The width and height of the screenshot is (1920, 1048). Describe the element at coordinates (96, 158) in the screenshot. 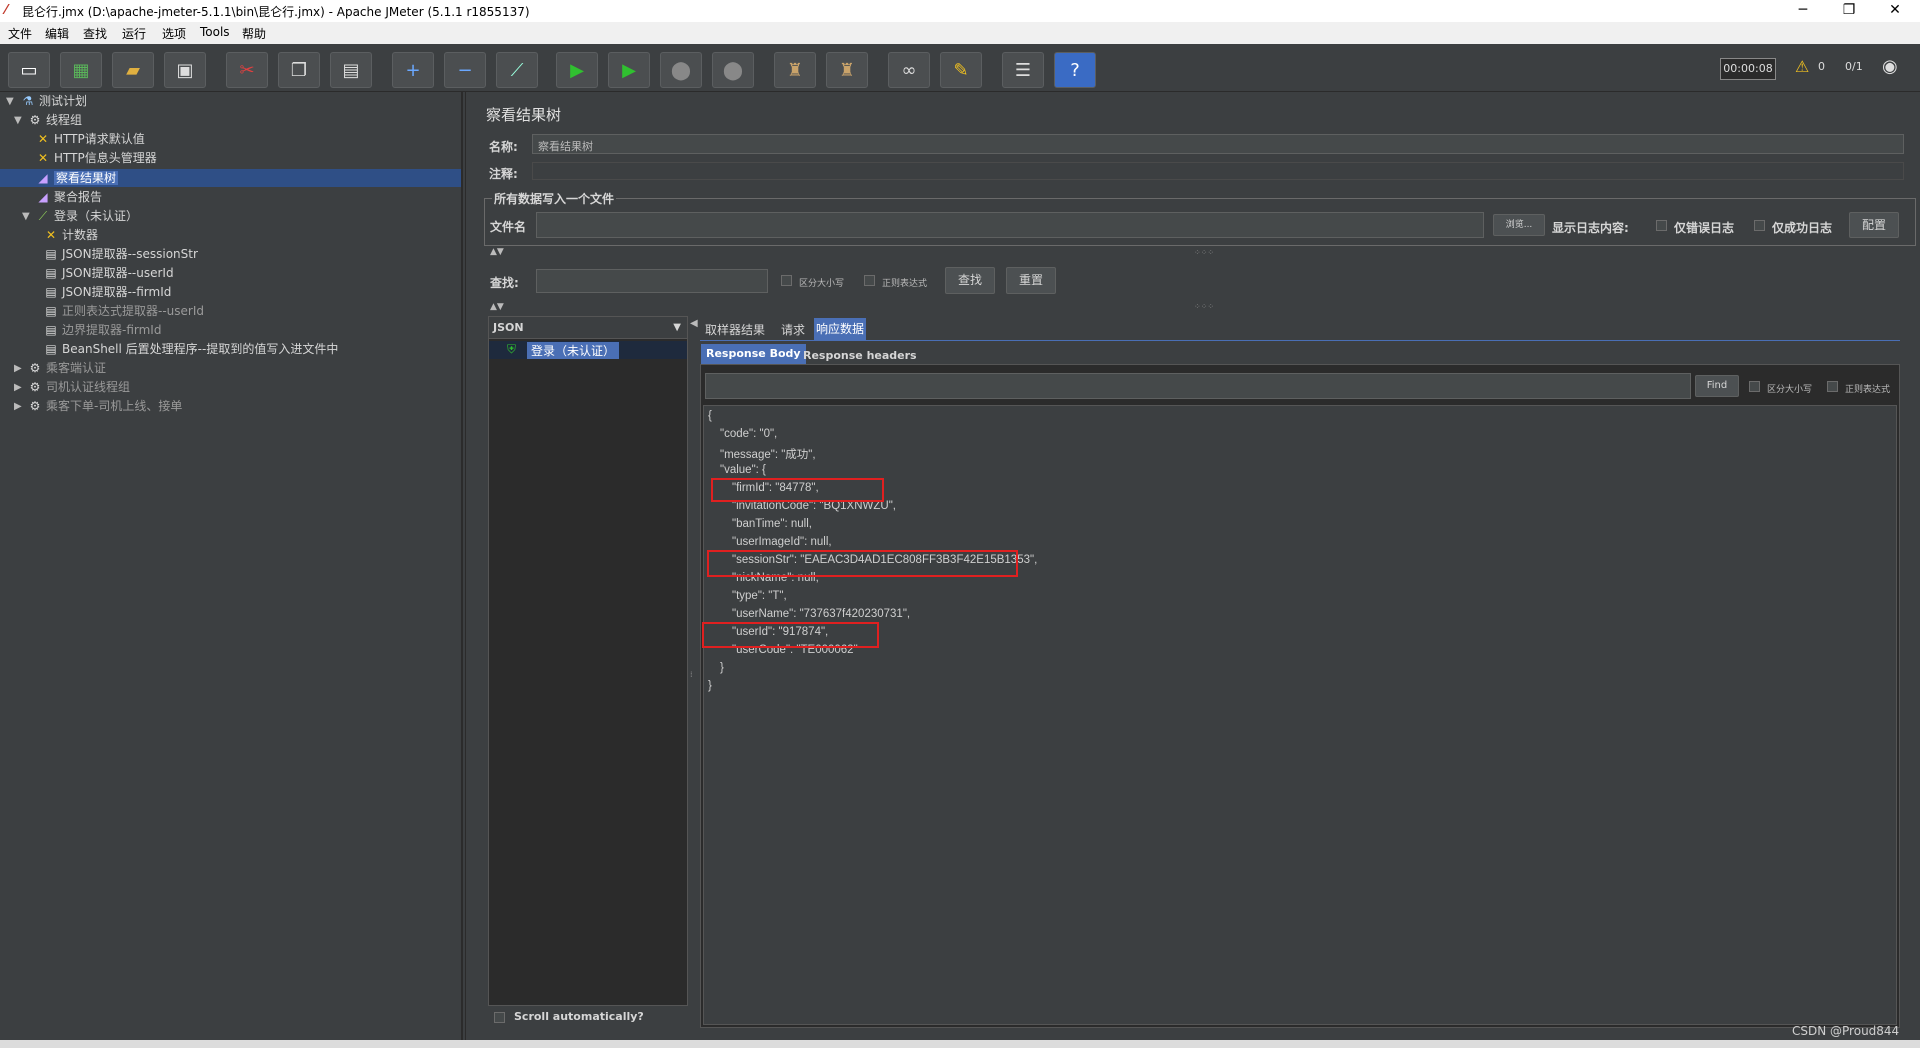

I see `tree-item-http-header-manager: ✕ HTTP信息头管理器` at that location.